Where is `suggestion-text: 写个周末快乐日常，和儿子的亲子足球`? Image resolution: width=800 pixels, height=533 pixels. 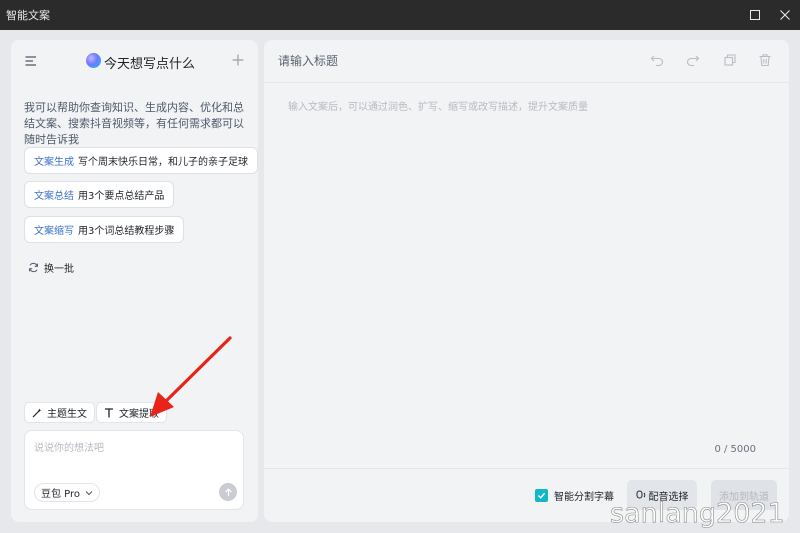 suggestion-text: 写个周末快乐日常，和儿子的亲子足球 is located at coordinates (163, 162).